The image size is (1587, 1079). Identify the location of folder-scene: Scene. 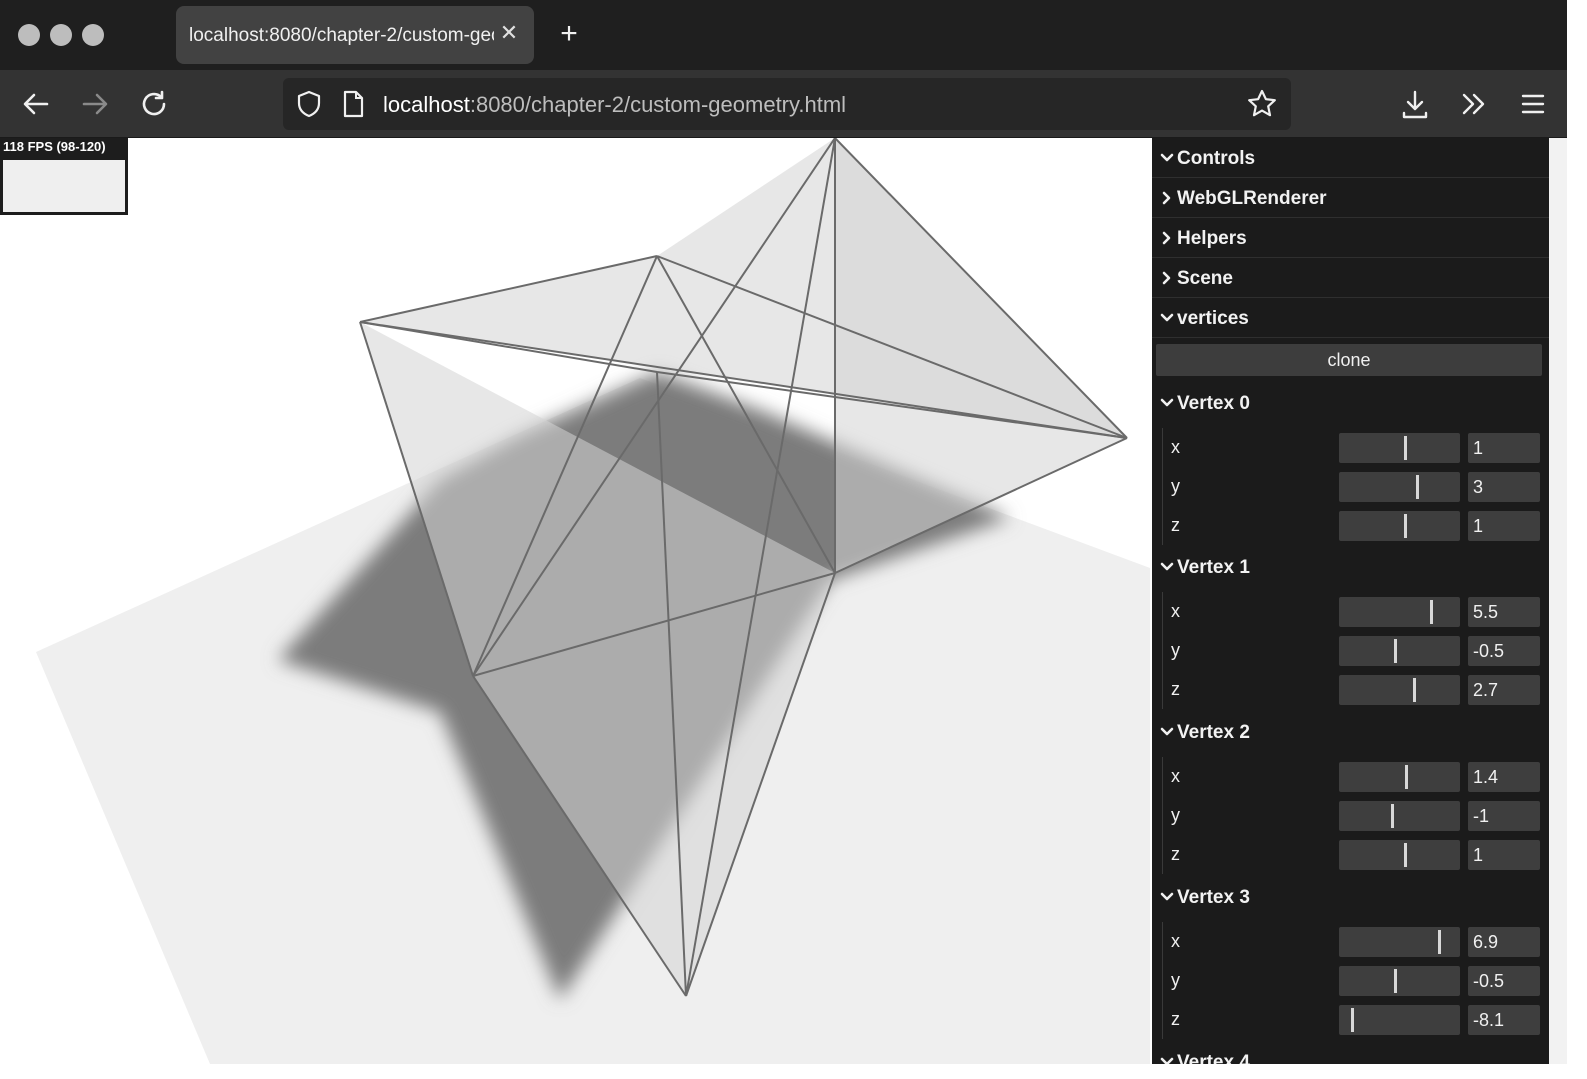
(1350, 278).